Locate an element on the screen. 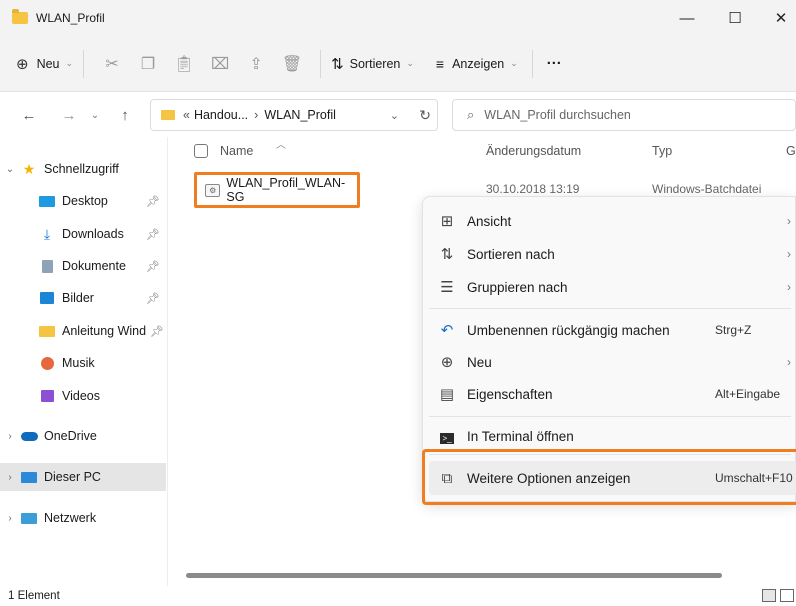 The height and width of the screenshot is (606, 796). rename-icon: ⌧ is located at coordinates (220, 64).